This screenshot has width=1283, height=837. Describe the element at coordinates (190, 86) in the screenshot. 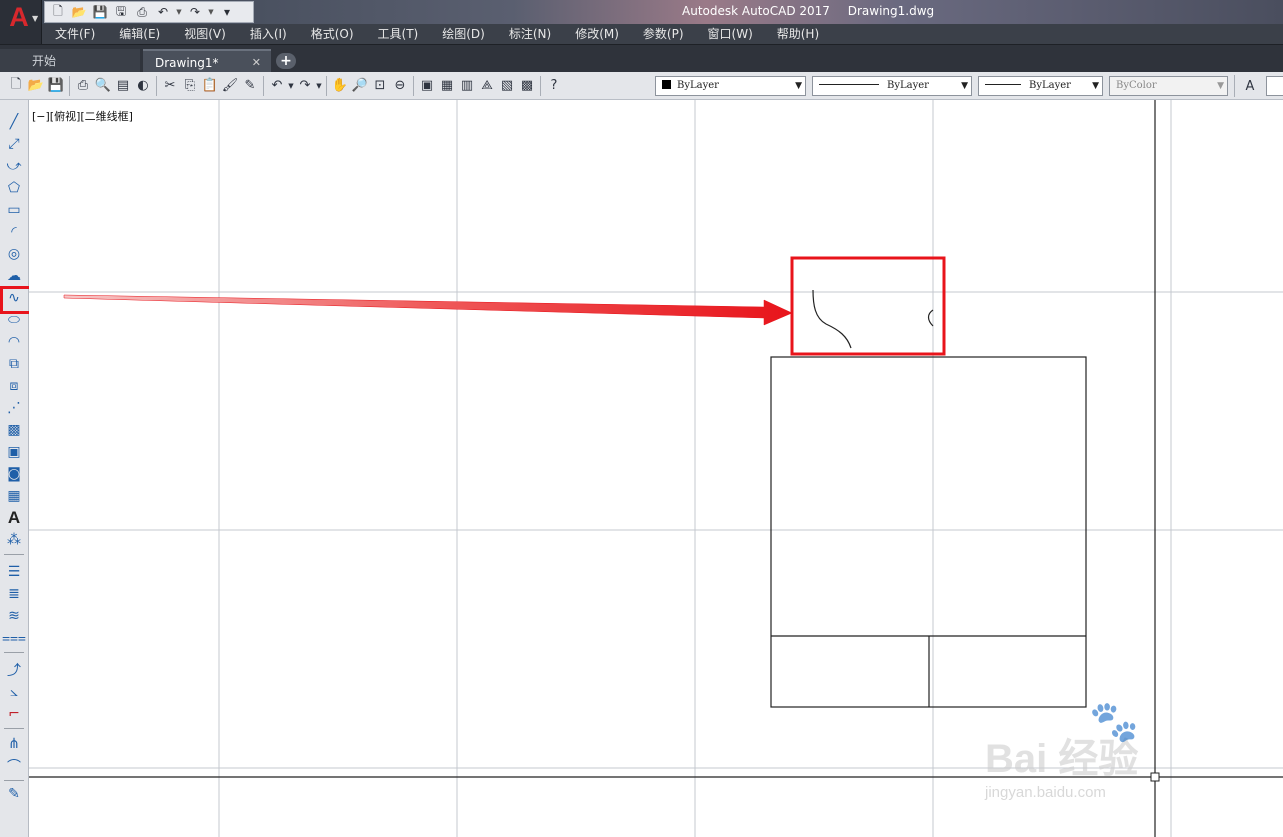

I see `copy-icon: ⎘` at that location.